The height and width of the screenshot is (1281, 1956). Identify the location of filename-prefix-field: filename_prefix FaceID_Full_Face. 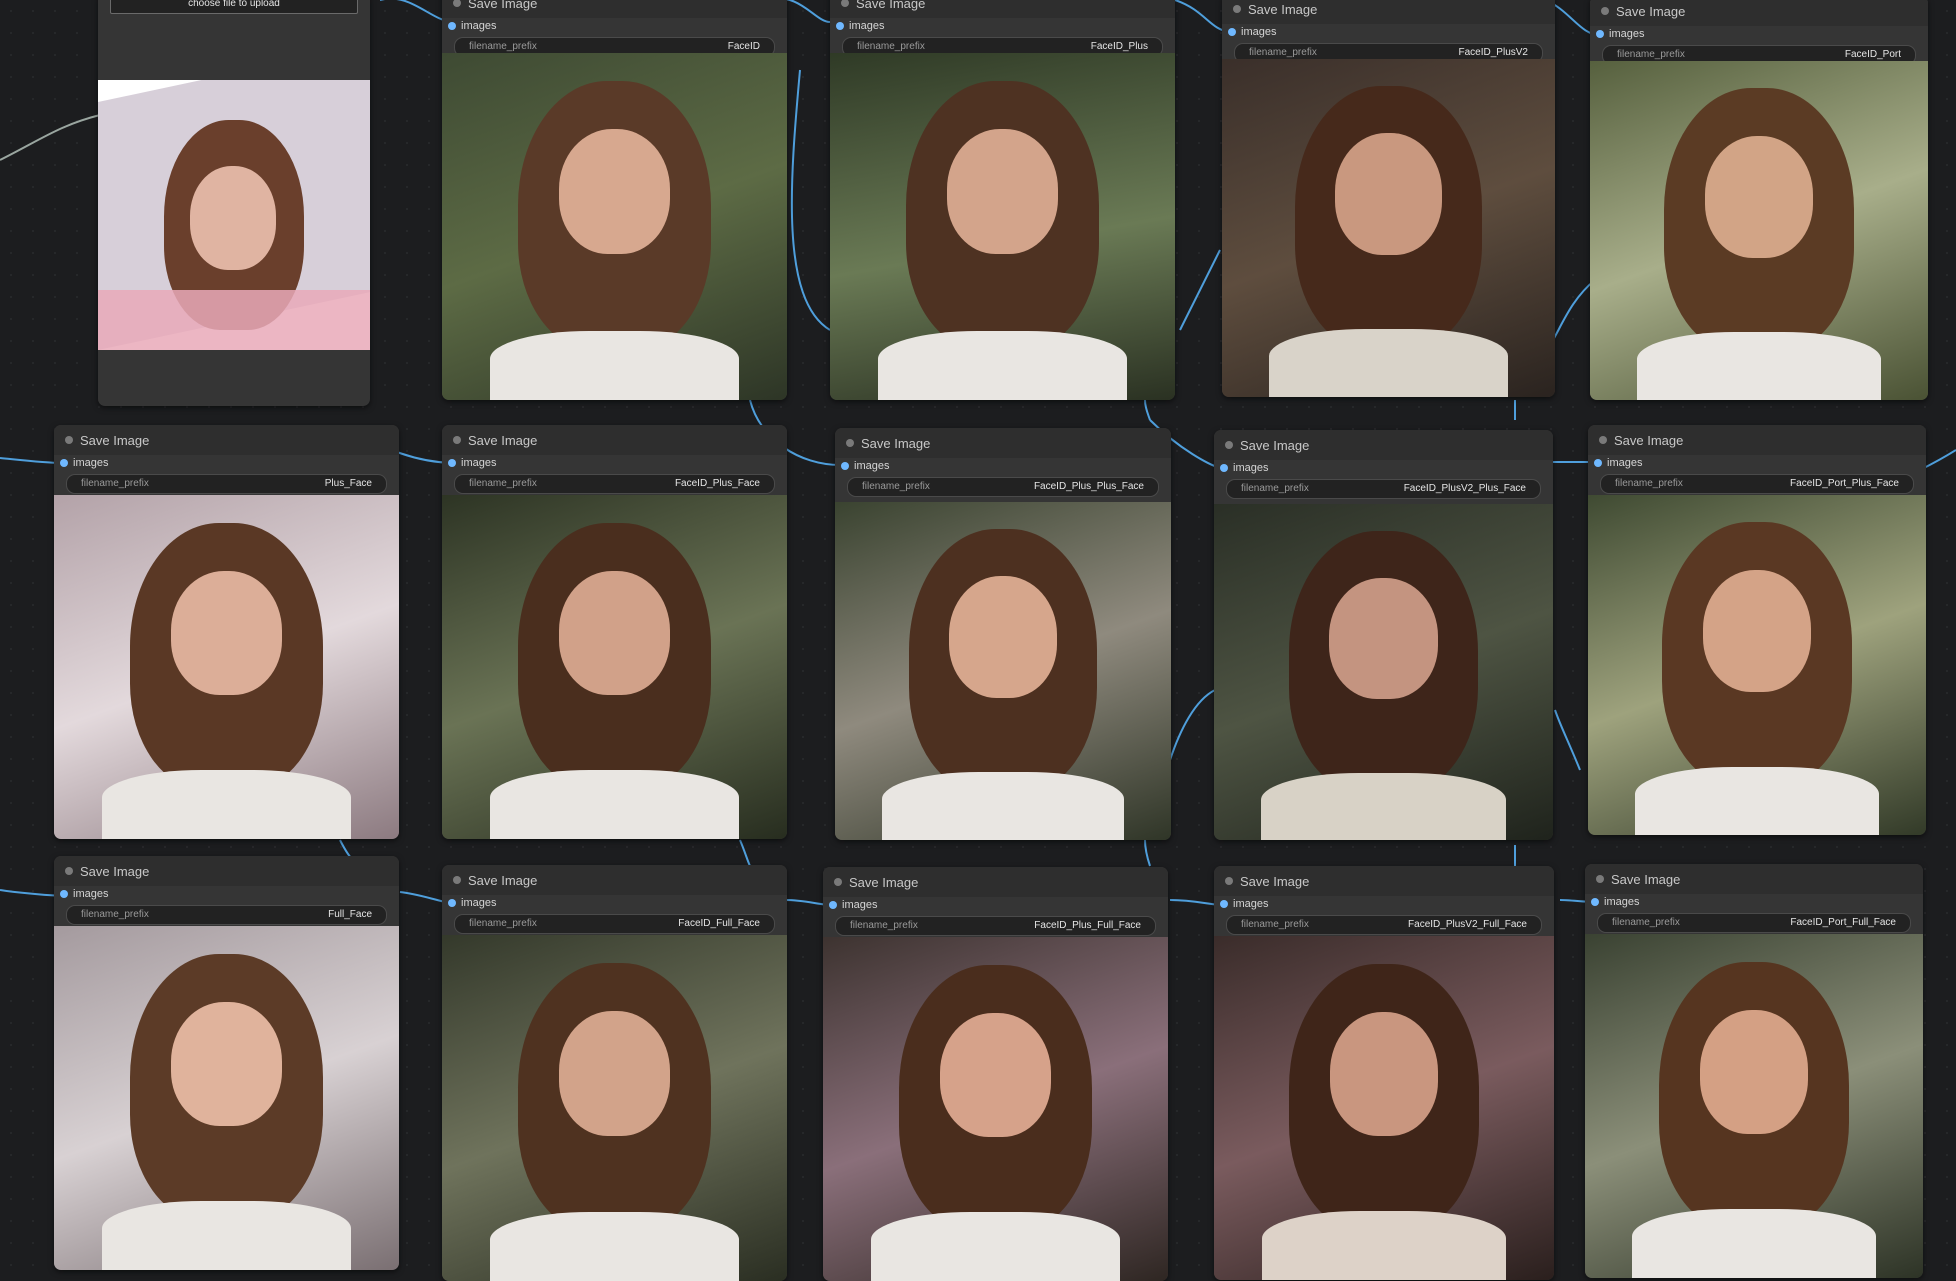
(614, 924).